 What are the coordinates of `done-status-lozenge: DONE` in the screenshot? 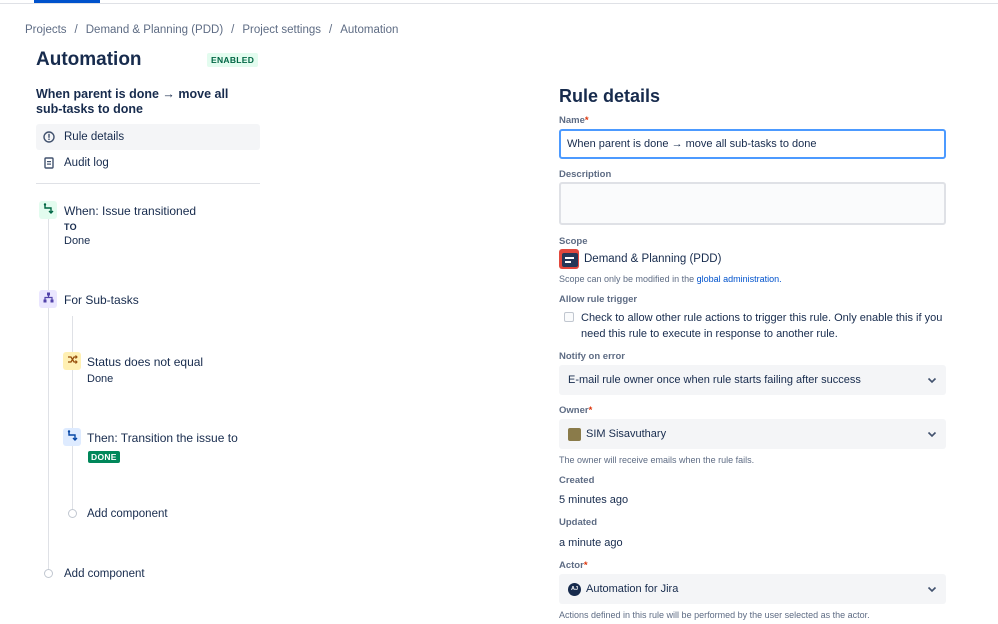 It's located at (104, 457).